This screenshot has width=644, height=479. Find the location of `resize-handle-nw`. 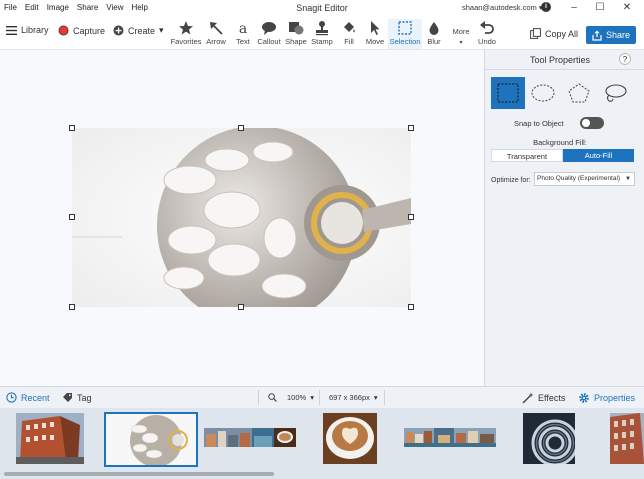

resize-handle-nw is located at coordinates (72, 128).